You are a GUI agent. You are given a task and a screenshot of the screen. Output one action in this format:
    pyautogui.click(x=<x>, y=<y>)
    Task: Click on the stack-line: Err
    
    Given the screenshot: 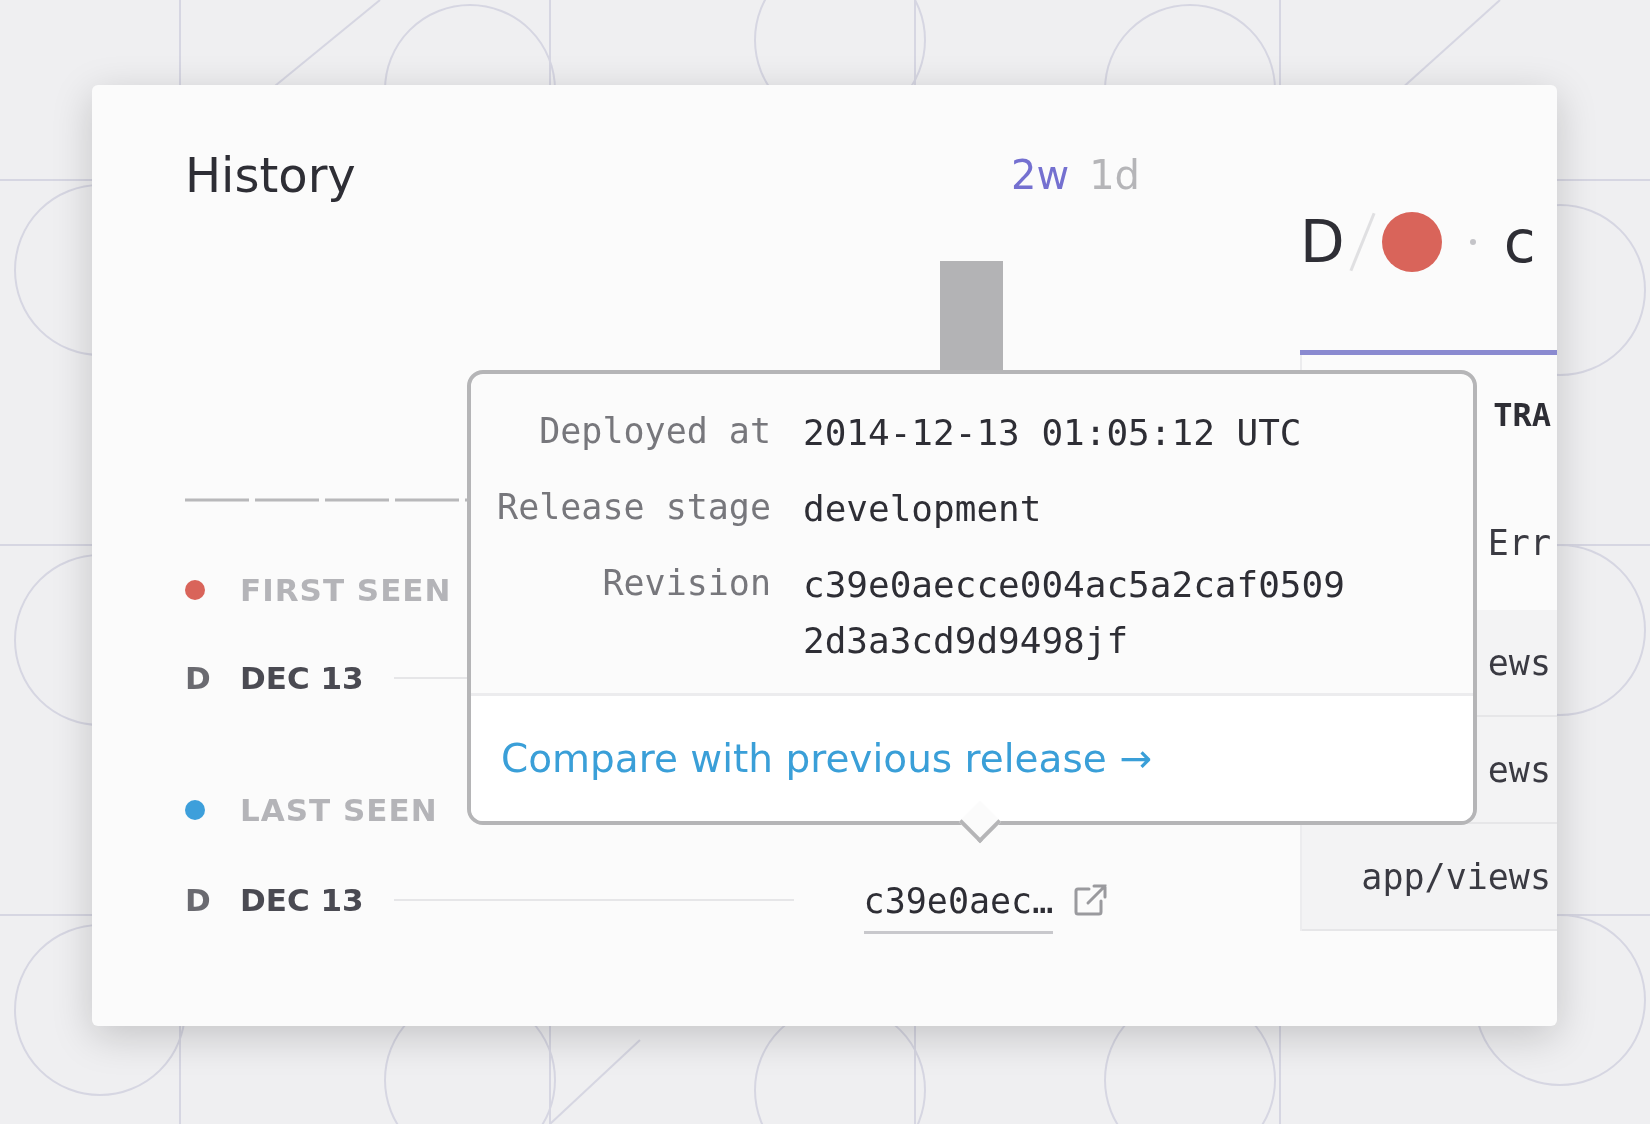 What is the action you would take?
    pyautogui.click(x=1519, y=542)
    